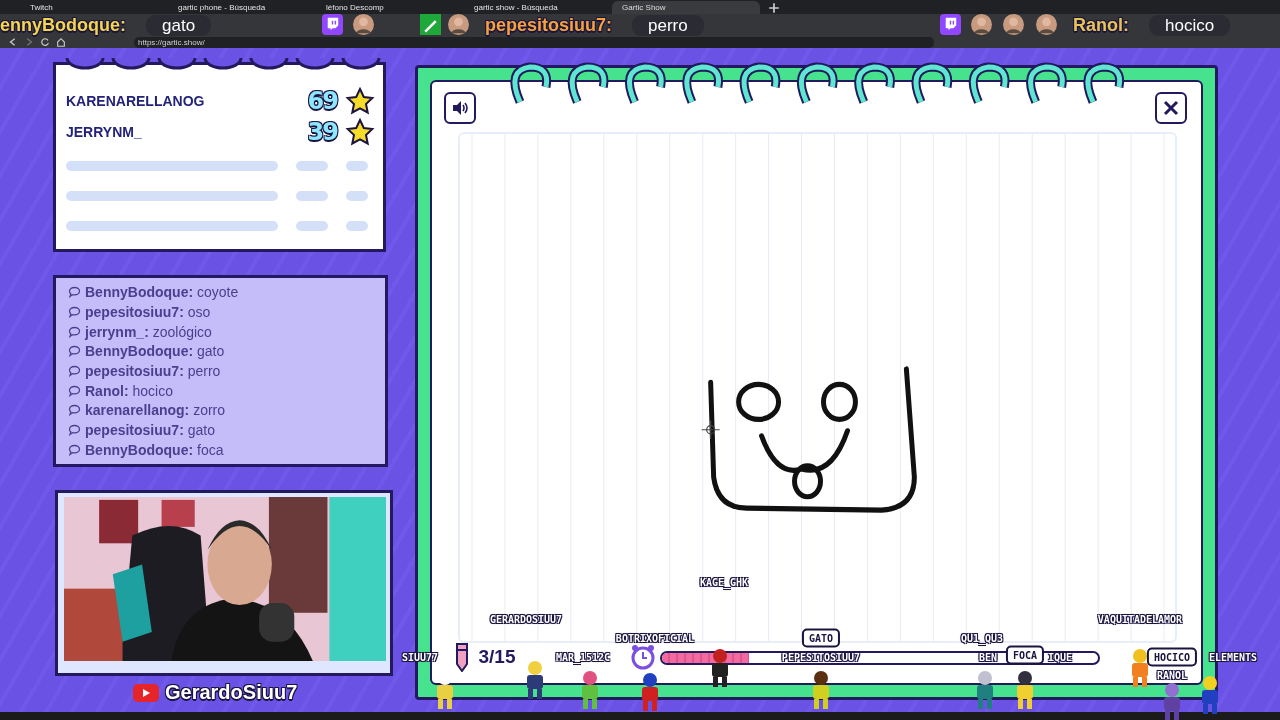 The width and height of the screenshot is (1280, 720). Describe the element at coordinates (29, 42) in the screenshot. I see `forward-icon` at that location.